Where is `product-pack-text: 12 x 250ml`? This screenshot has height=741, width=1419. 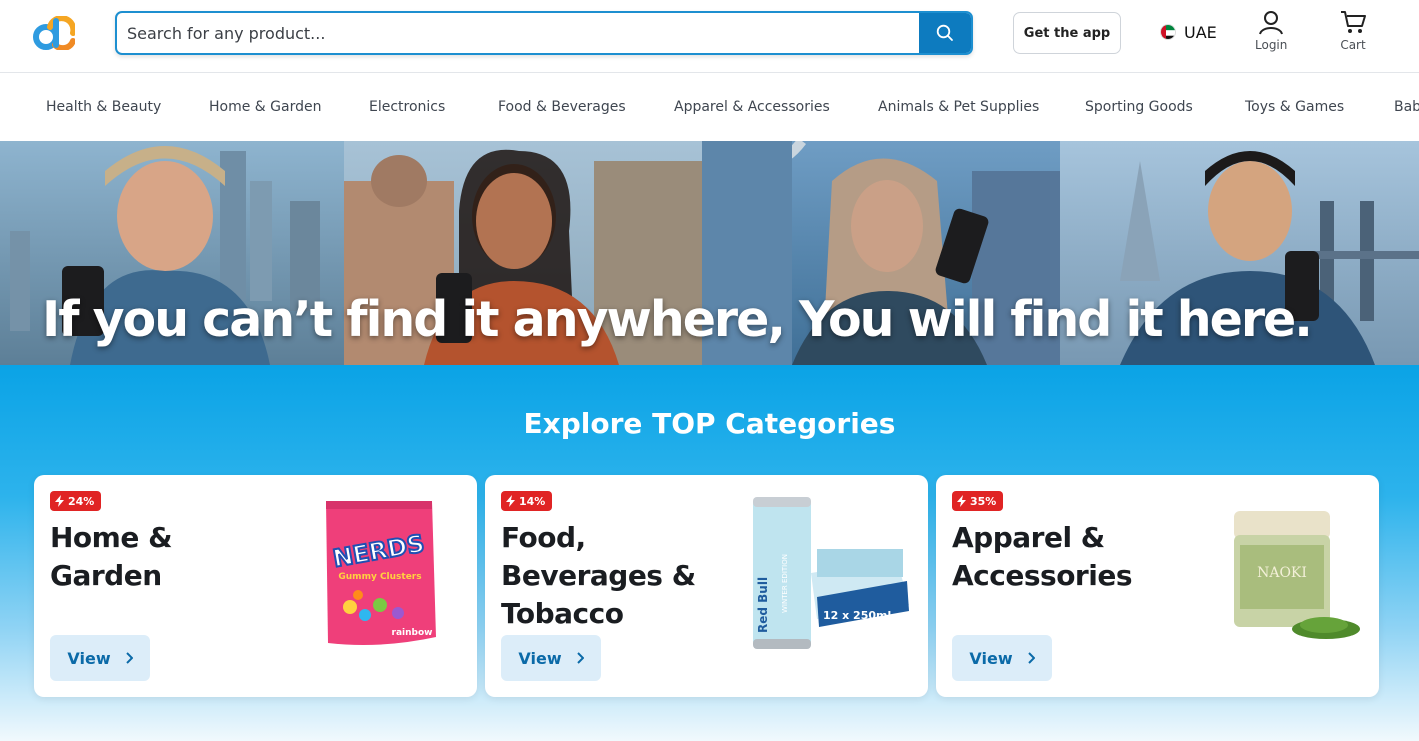 product-pack-text: 12 x 250ml is located at coordinates (857, 615).